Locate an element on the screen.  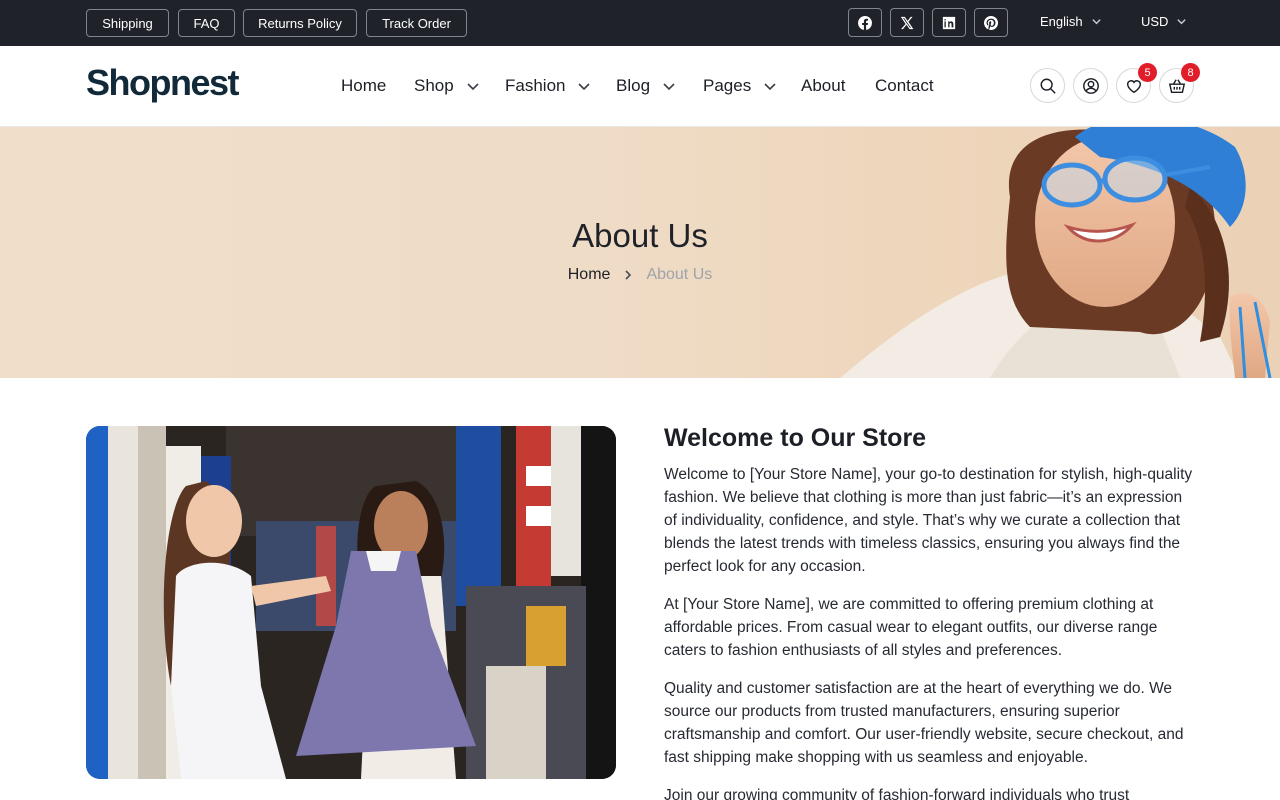
pinterest-link is located at coordinates (991, 22).